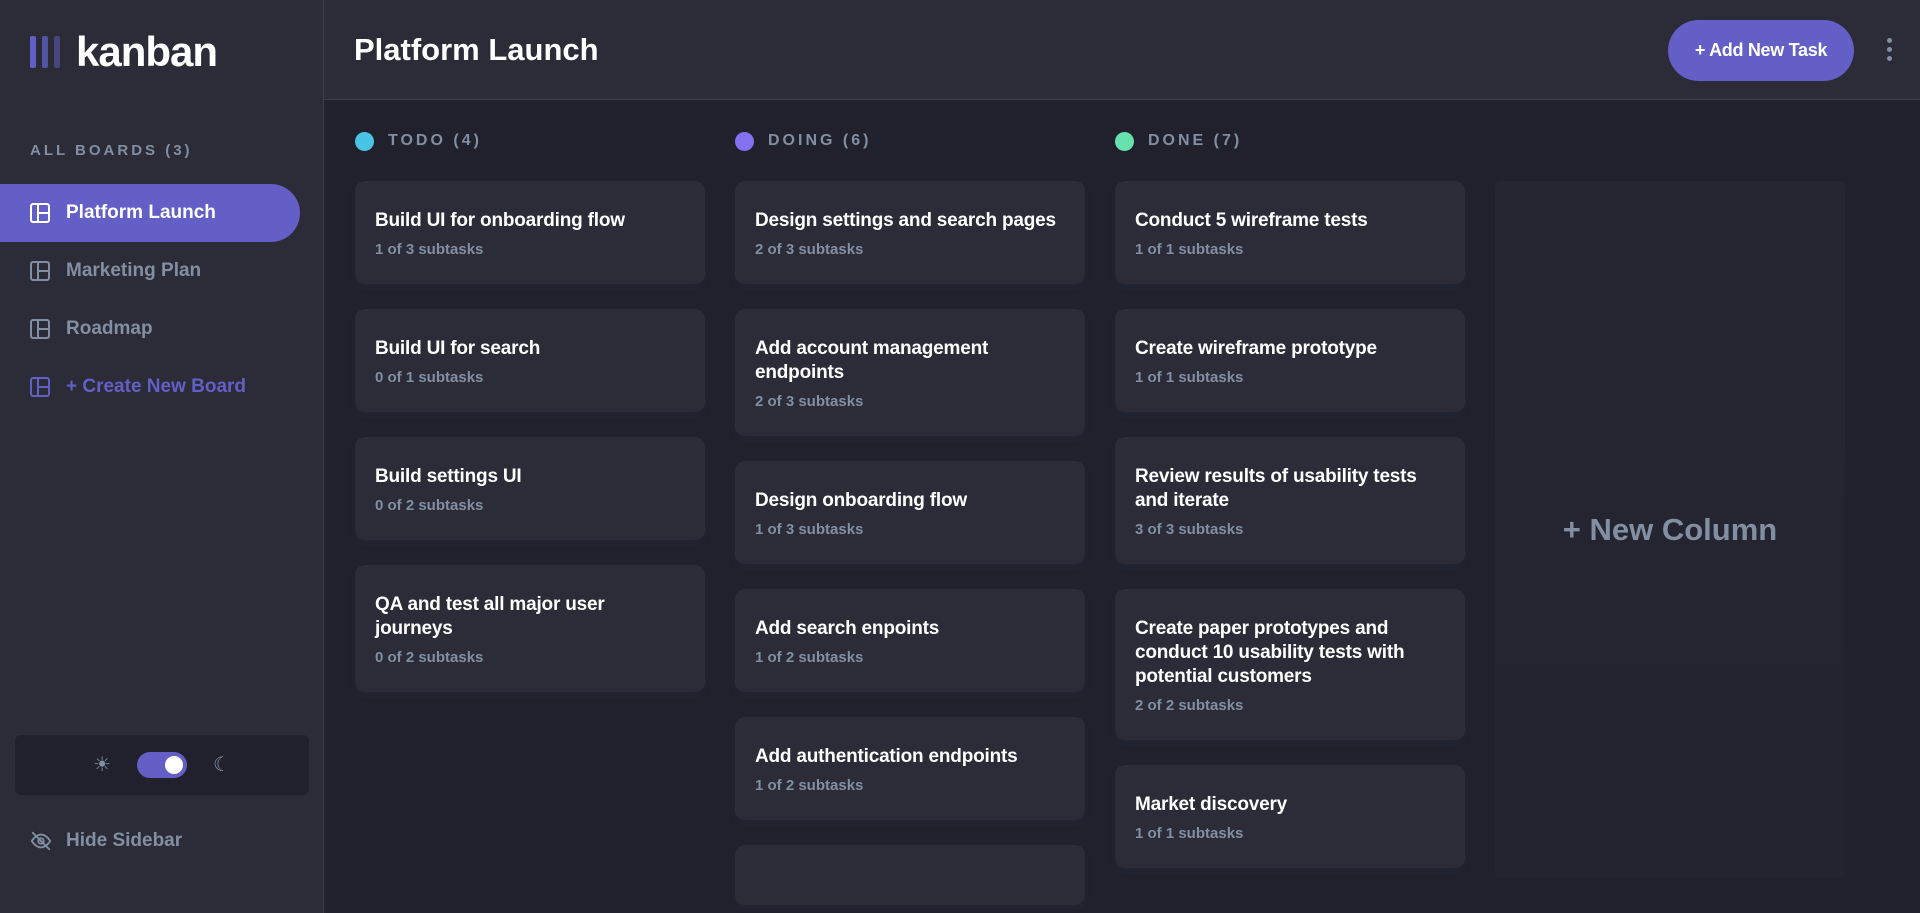 Image resolution: width=1920 pixels, height=913 pixels. I want to click on task-card: Build settings UI 0 of 2 subtasks, so click(530, 488).